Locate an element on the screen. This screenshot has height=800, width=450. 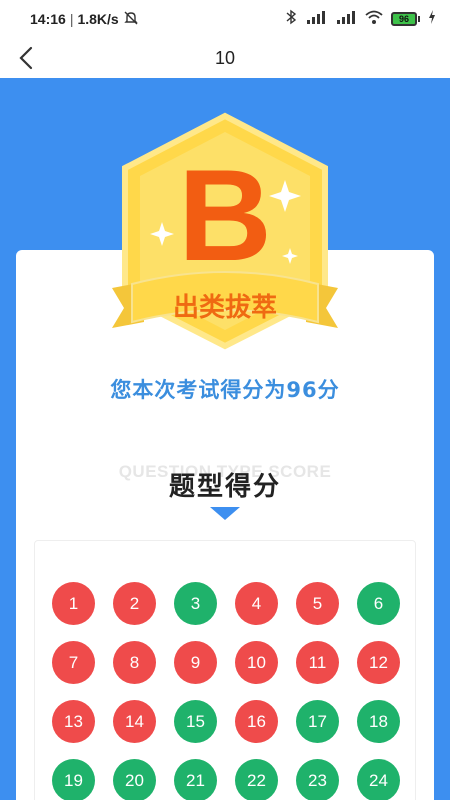
question-circle-16: 16 is located at coordinates (256, 721).